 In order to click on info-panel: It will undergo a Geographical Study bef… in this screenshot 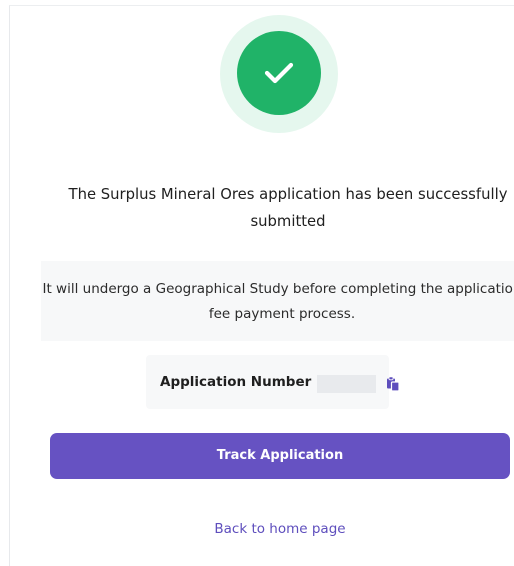, I will do `click(277, 301)`.